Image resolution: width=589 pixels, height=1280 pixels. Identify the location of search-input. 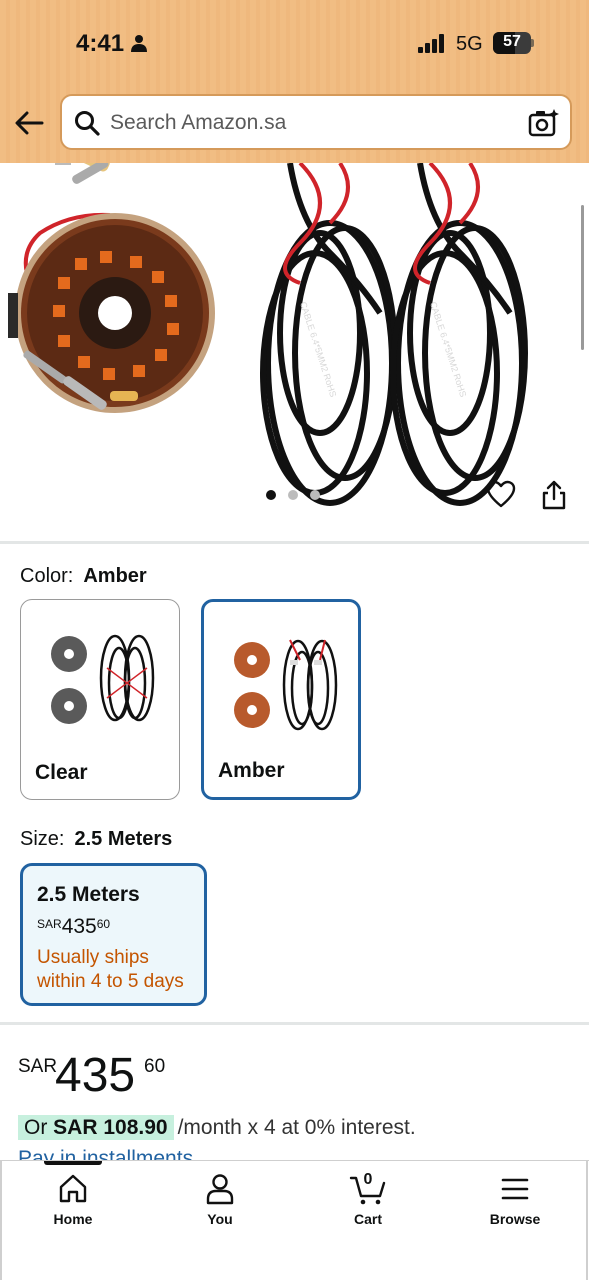
(310, 123).